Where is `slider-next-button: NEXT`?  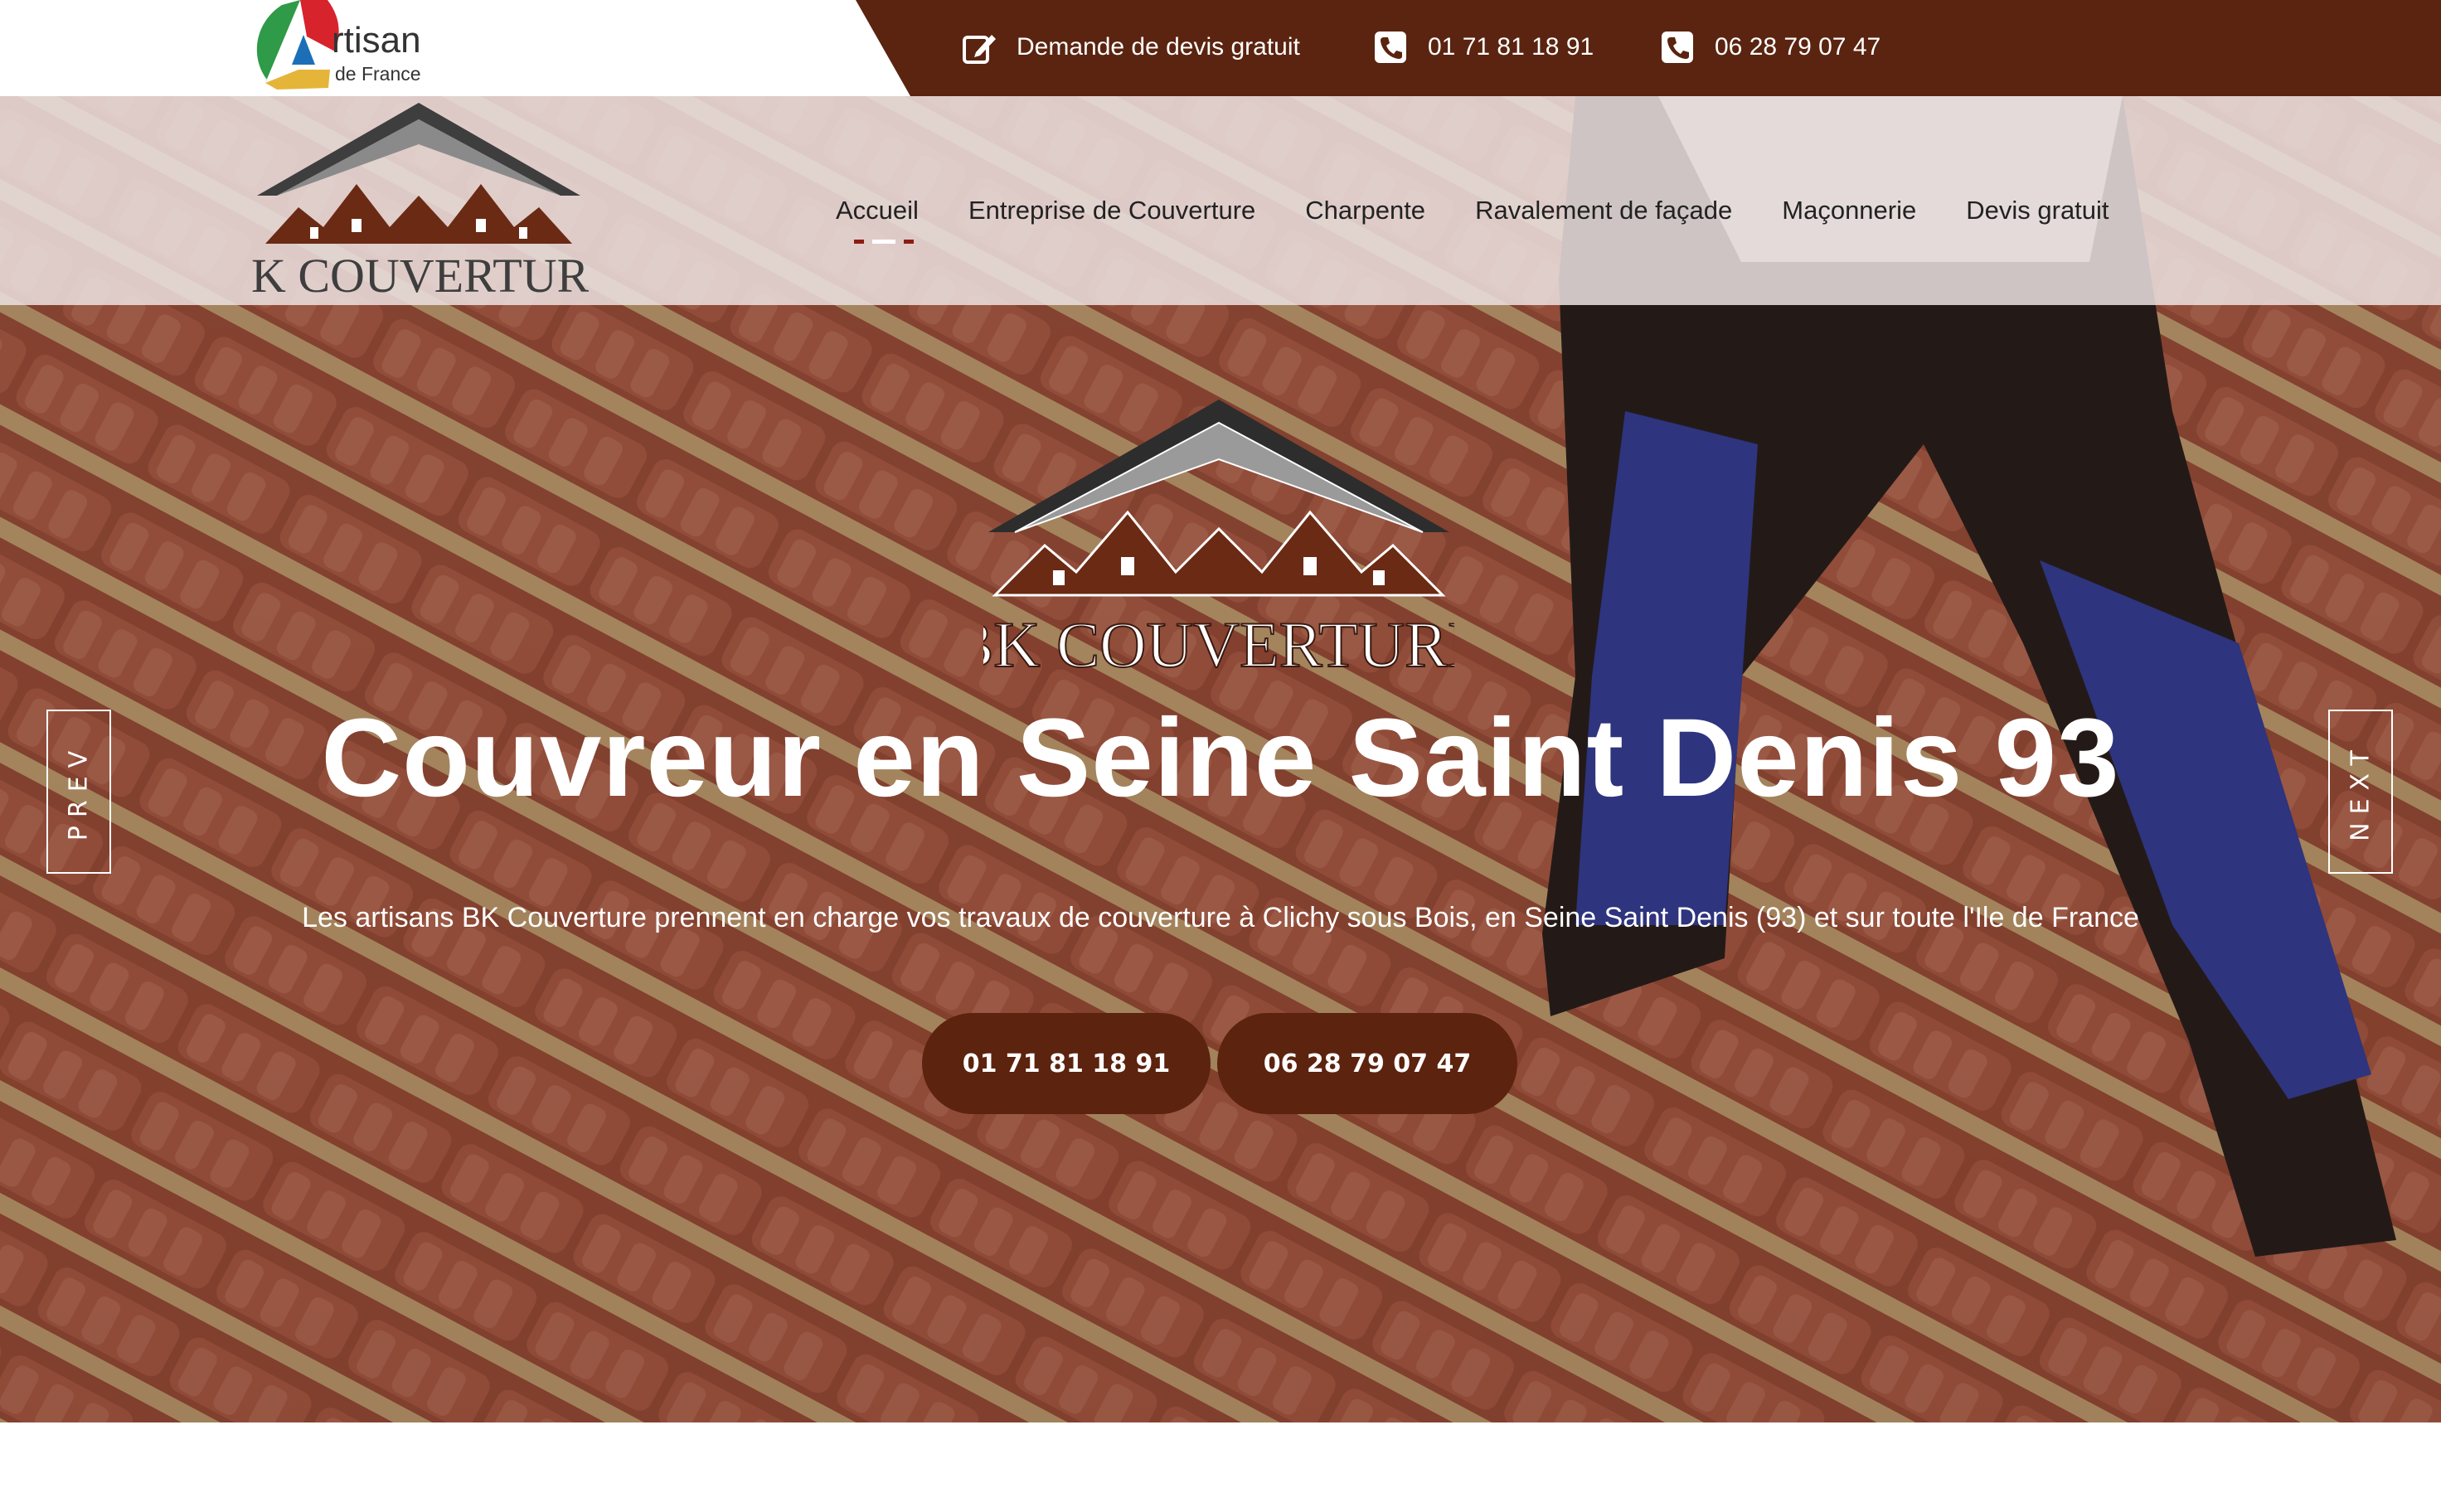 slider-next-button: NEXT is located at coordinates (2360, 792).